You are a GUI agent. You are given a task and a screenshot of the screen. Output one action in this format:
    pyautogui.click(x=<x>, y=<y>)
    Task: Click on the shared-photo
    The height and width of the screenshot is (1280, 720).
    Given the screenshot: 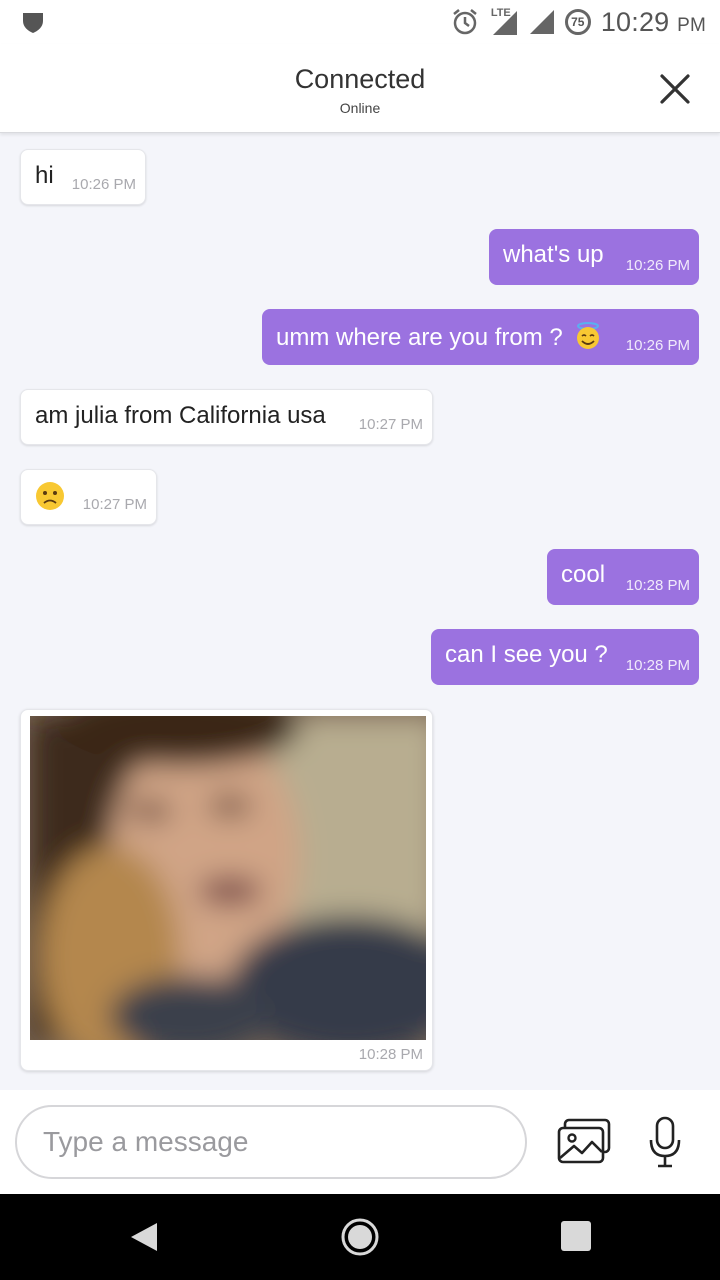 What is the action you would take?
    pyautogui.click(x=228, y=878)
    